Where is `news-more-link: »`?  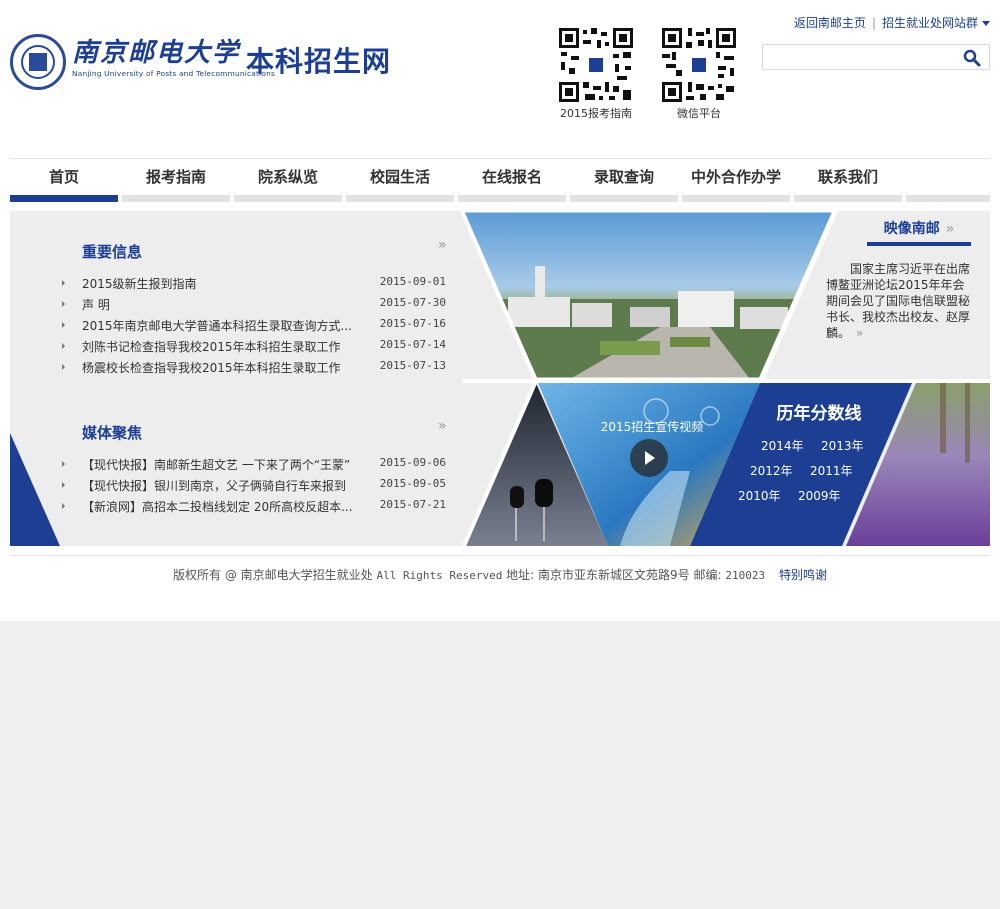
news-more-link: » is located at coordinates (442, 245).